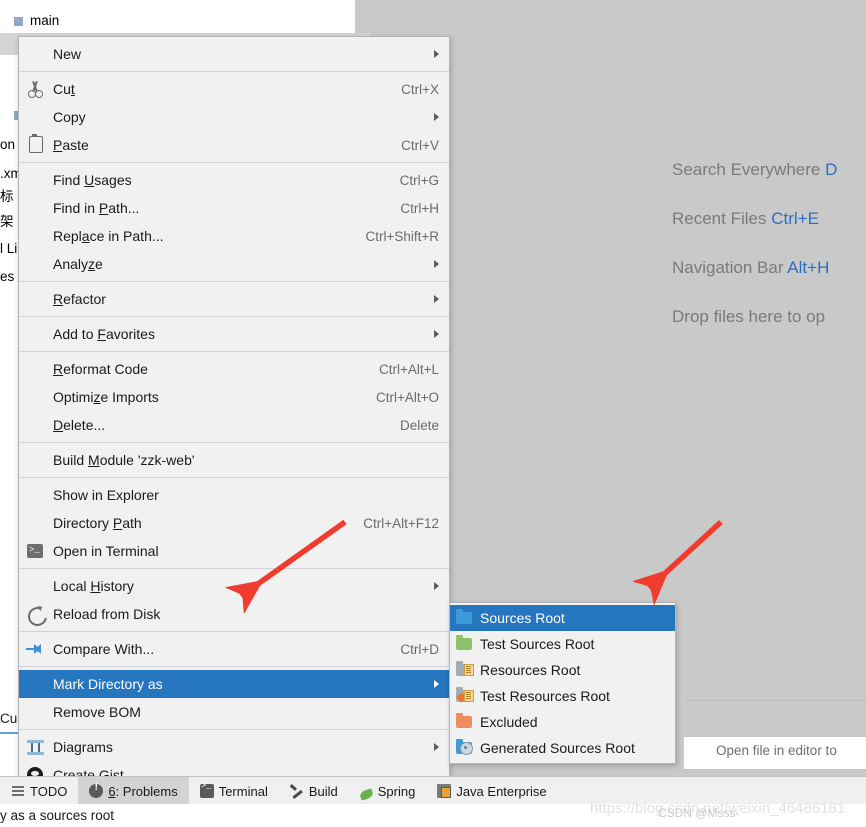  I want to click on submenu-item-resources-root: Resources Root, so click(562, 670).